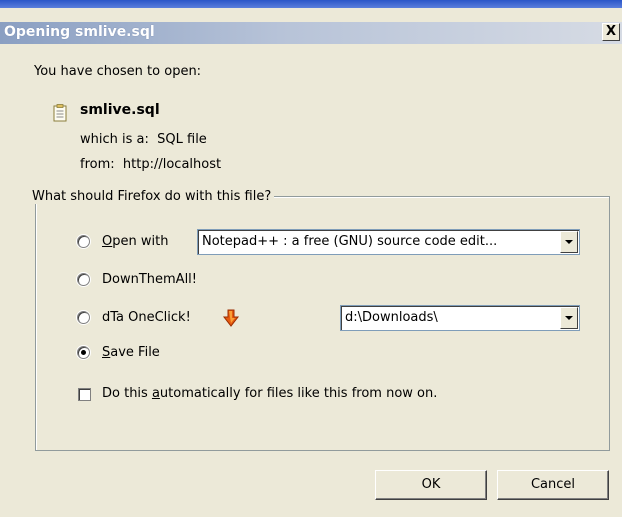 The width and height of the screenshot is (622, 517). Describe the element at coordinates (114, 139) in the screenshot. I see `file-type-label: which is a:` at that location.